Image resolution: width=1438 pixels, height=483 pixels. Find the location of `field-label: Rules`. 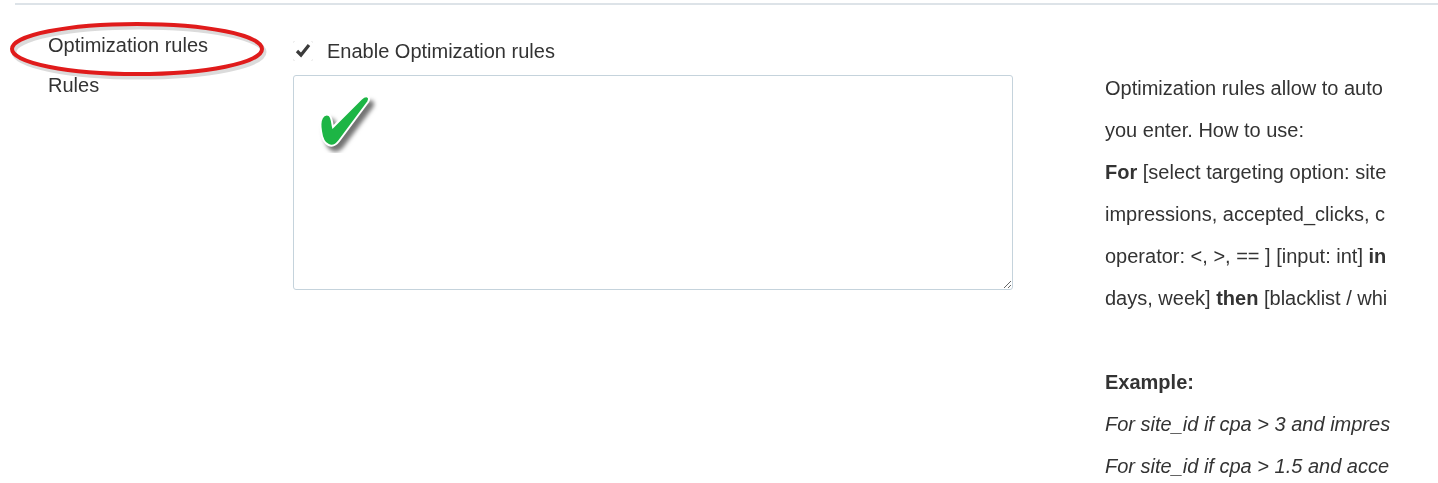

field-label: Rules is located at coordinates (74, 85).